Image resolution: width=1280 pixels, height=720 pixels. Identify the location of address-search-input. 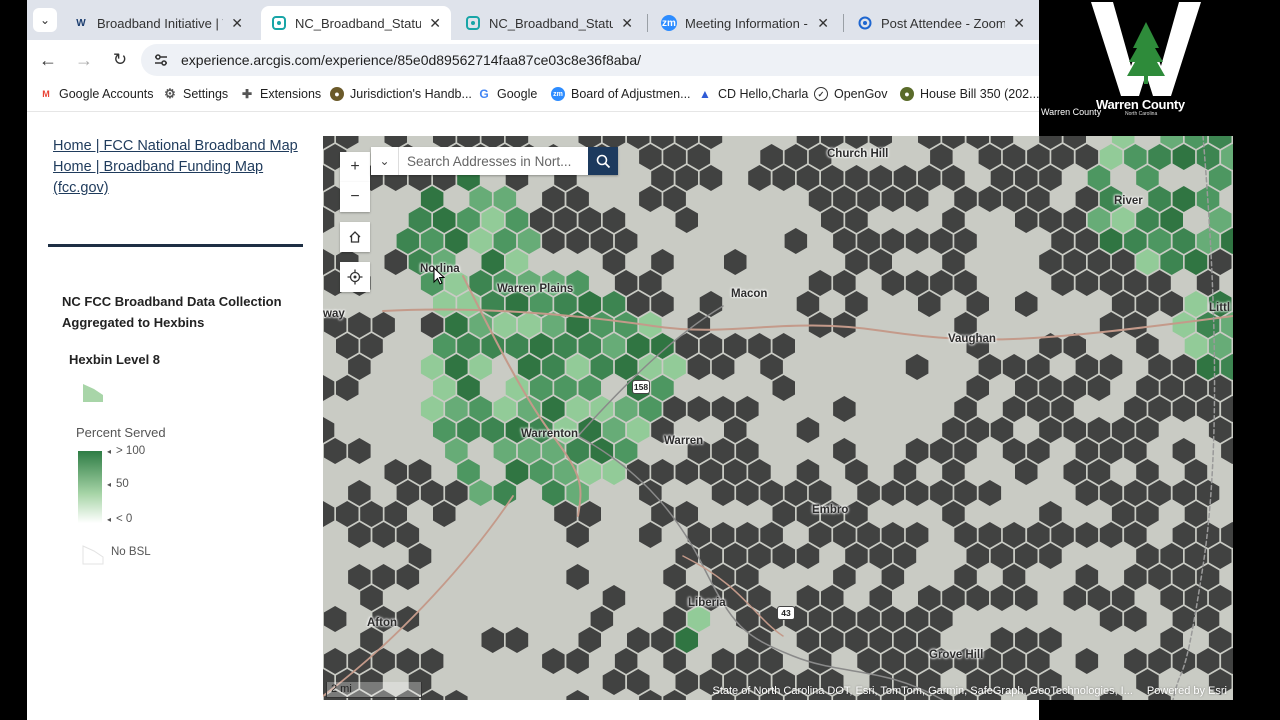
(493, 161).